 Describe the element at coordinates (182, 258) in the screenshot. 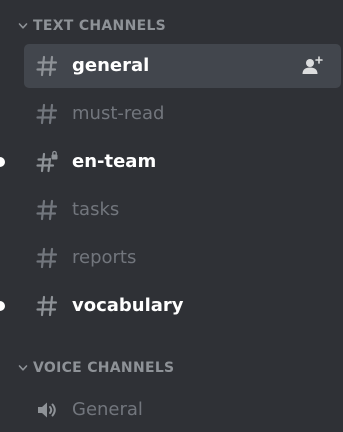

I see `channel-reports: reports` at that location.